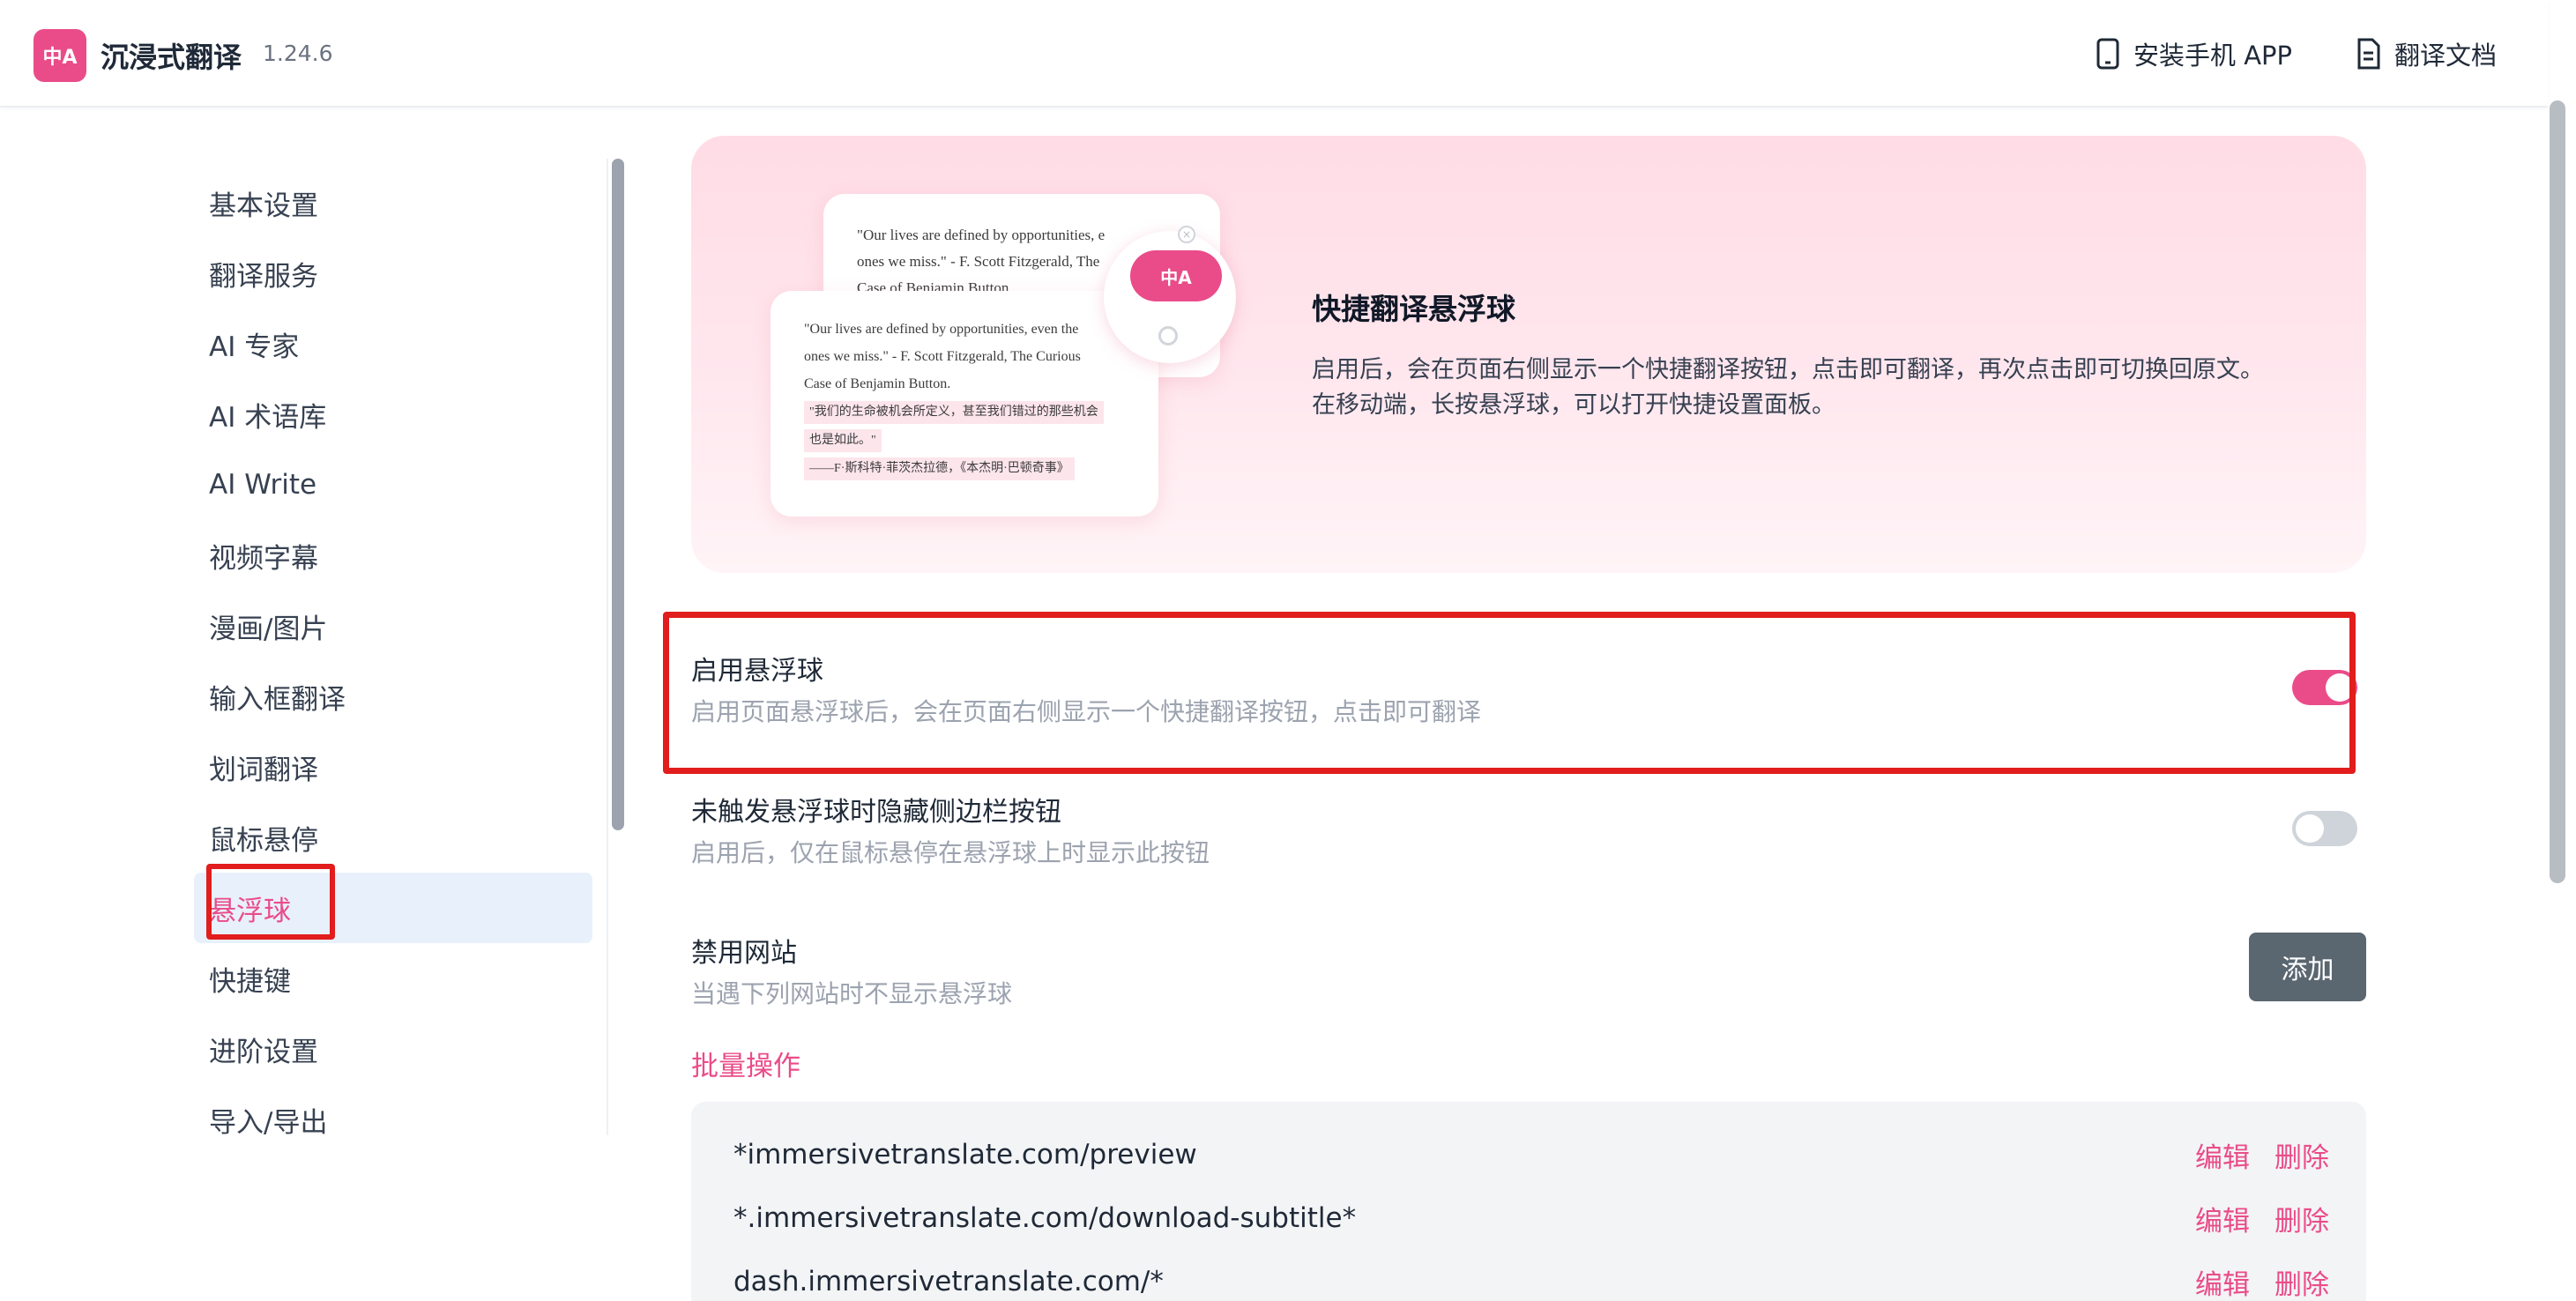 The image size is (2576, 1301). What do you see at coordinates (393, 626) in the screenshot?
I see `sidebar-item-comics-images: 漫画/图片` at bounding box center [393, 626].